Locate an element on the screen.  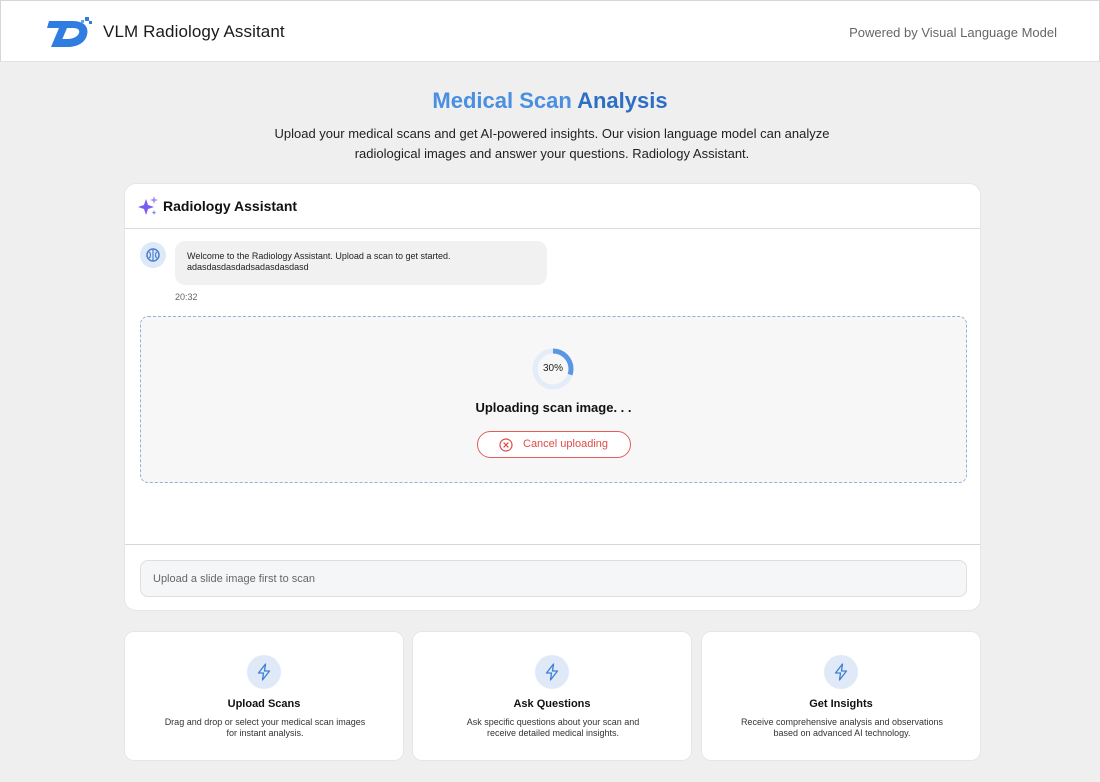
feature-title: Ask Questions is located at coordinates (552, 704).